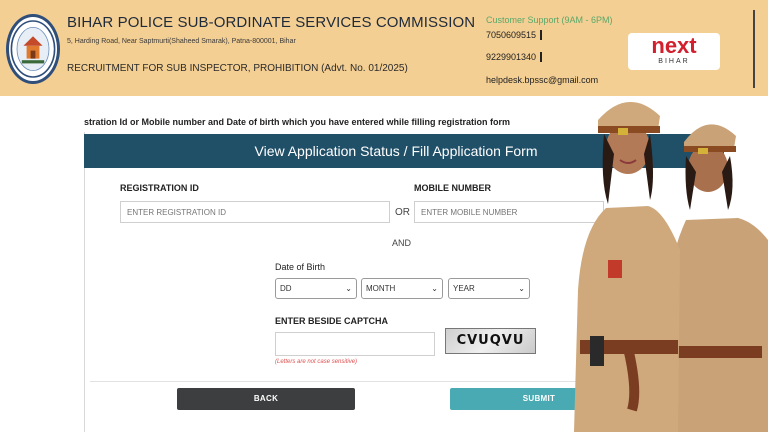 Image resolution: width=768 pixels, height=432 pixels. Describe the element at coordinates (316, 362) in the screenshot. I see `captcha-hint: (Letters are not case sensitive)` at that location.